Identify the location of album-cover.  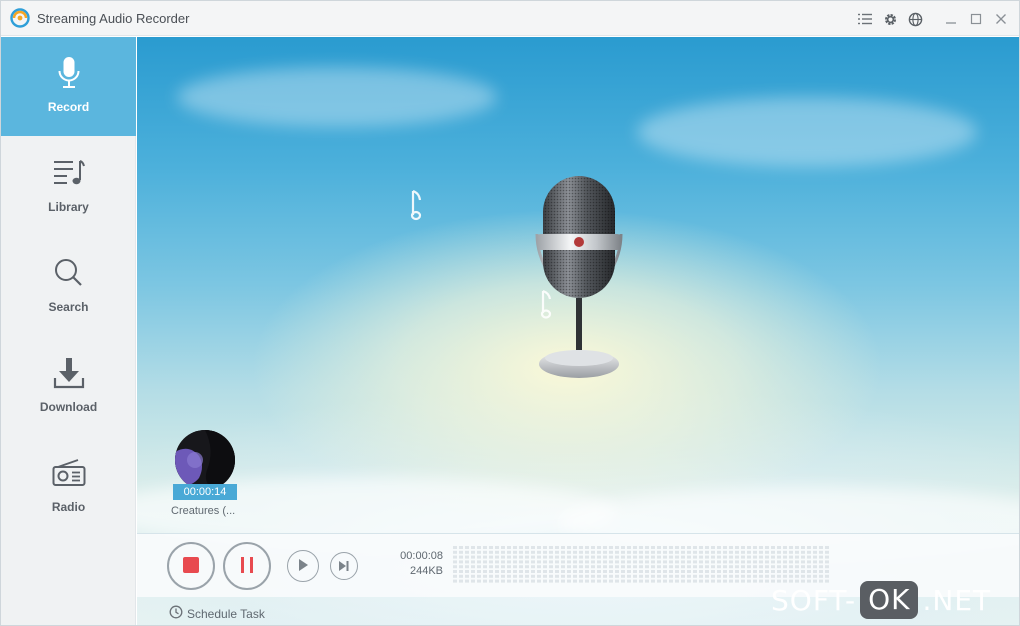
(205, 460).